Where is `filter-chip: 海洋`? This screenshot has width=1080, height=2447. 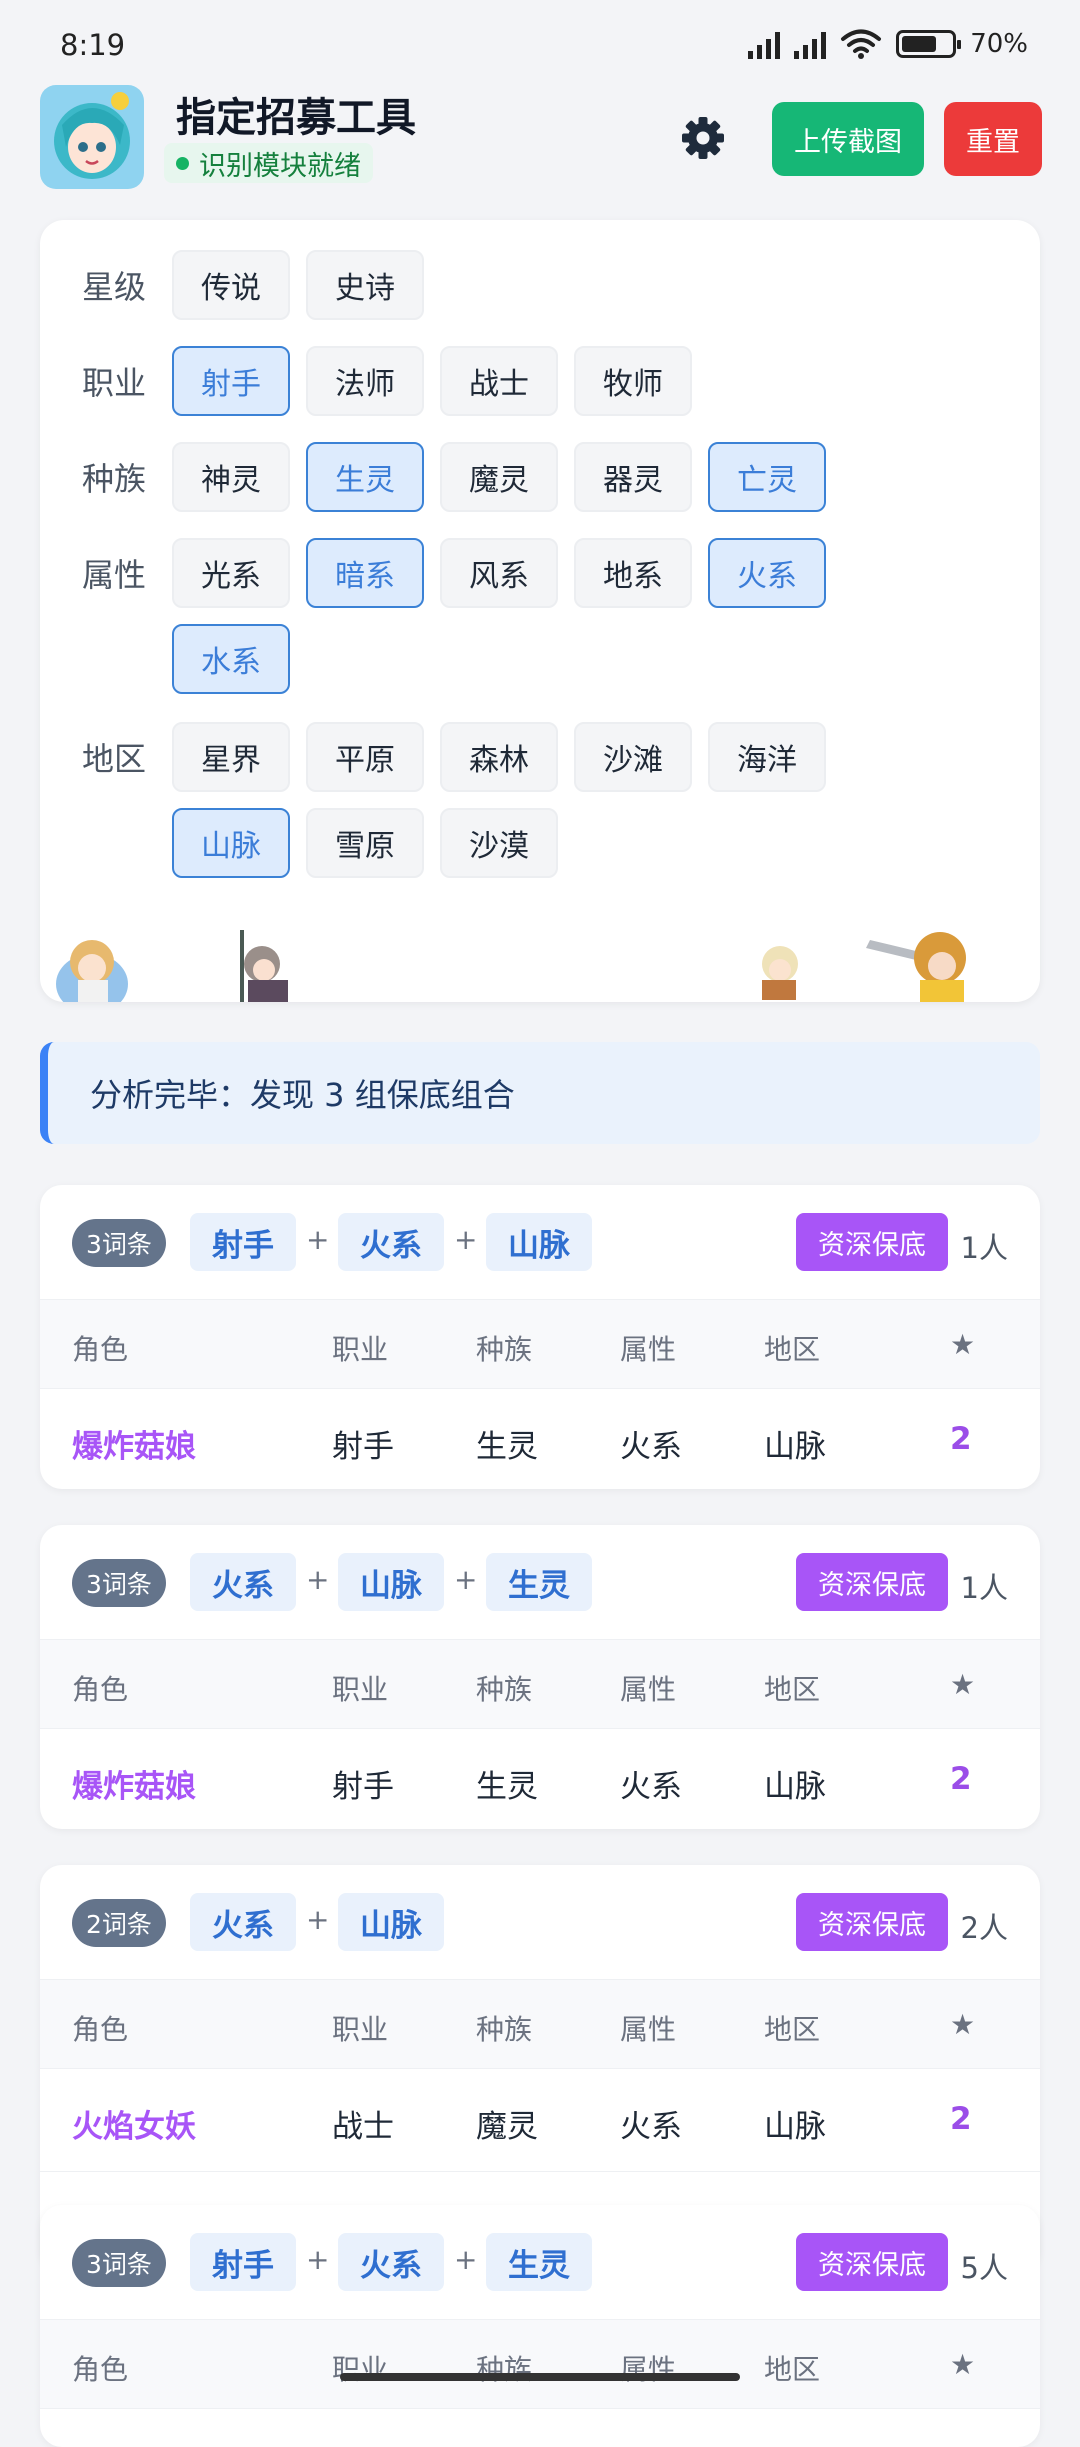
filter-chip: 海洋 is located at coordinates (767, 757).